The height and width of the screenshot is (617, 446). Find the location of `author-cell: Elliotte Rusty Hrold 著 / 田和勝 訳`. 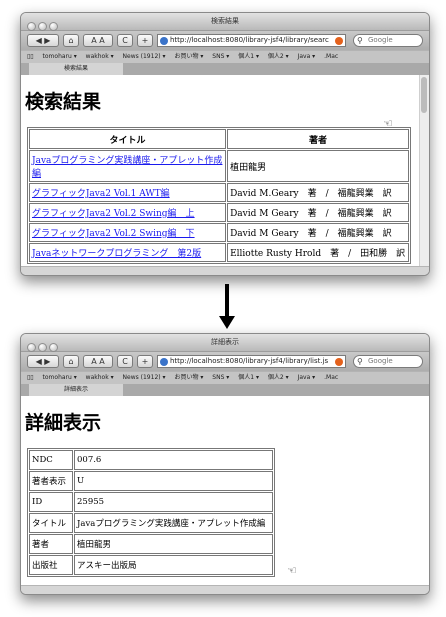

author-cell: Elliotte Rusty Hrold 著 / 田和勝 訳 is located at coordinates (318, 252).